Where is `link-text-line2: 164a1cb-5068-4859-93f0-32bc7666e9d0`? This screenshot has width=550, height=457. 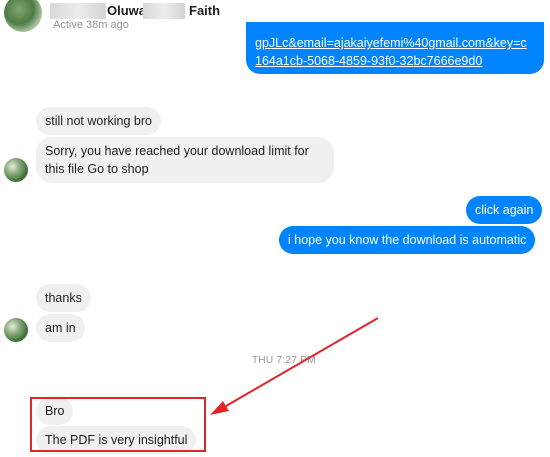 link-text-line2: 164a1cb-5068-4859-93f0-32bc7666e9d0 is located at coordinates (395, 61).